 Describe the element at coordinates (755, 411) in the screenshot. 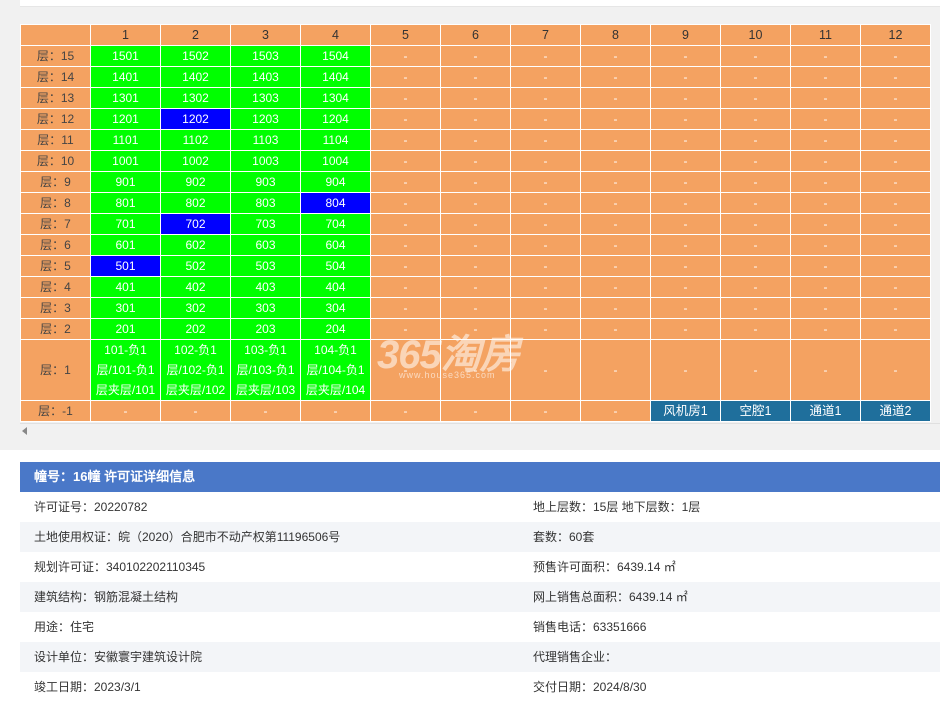

I see `unit-cell-facility: 空腔1` at that location.